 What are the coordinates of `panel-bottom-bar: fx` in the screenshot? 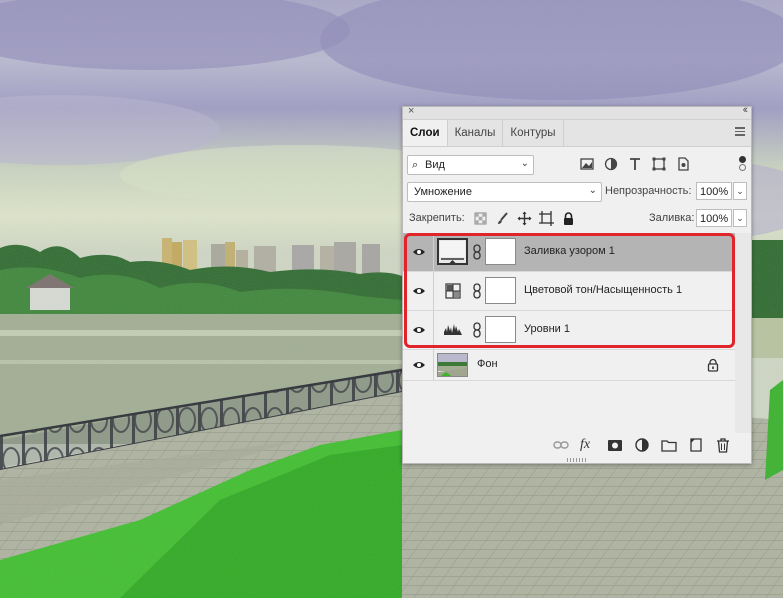 It's located at (577, 446).